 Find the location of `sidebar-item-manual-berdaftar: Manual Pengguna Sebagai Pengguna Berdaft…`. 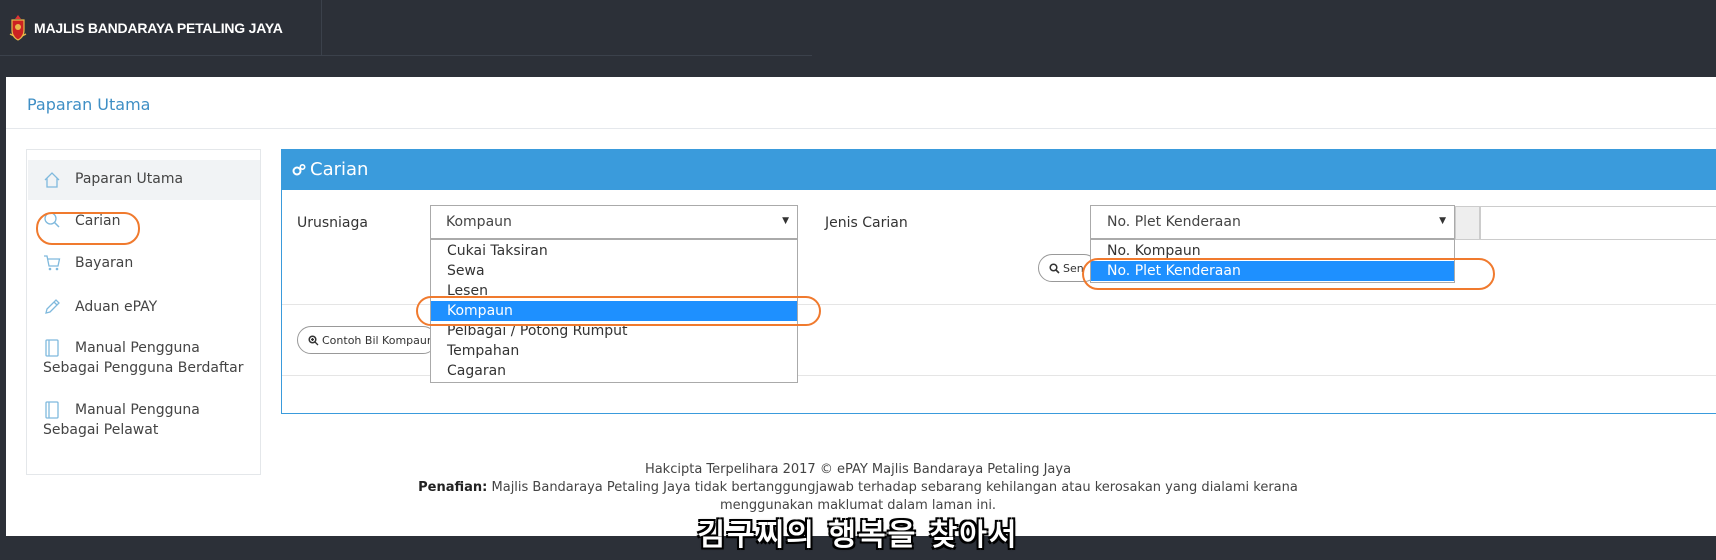

sidebar-item-manual-berdaftar: Manual Pengguna Sebagai Pengguna Berdaft… is located at coordinates (144, 356).